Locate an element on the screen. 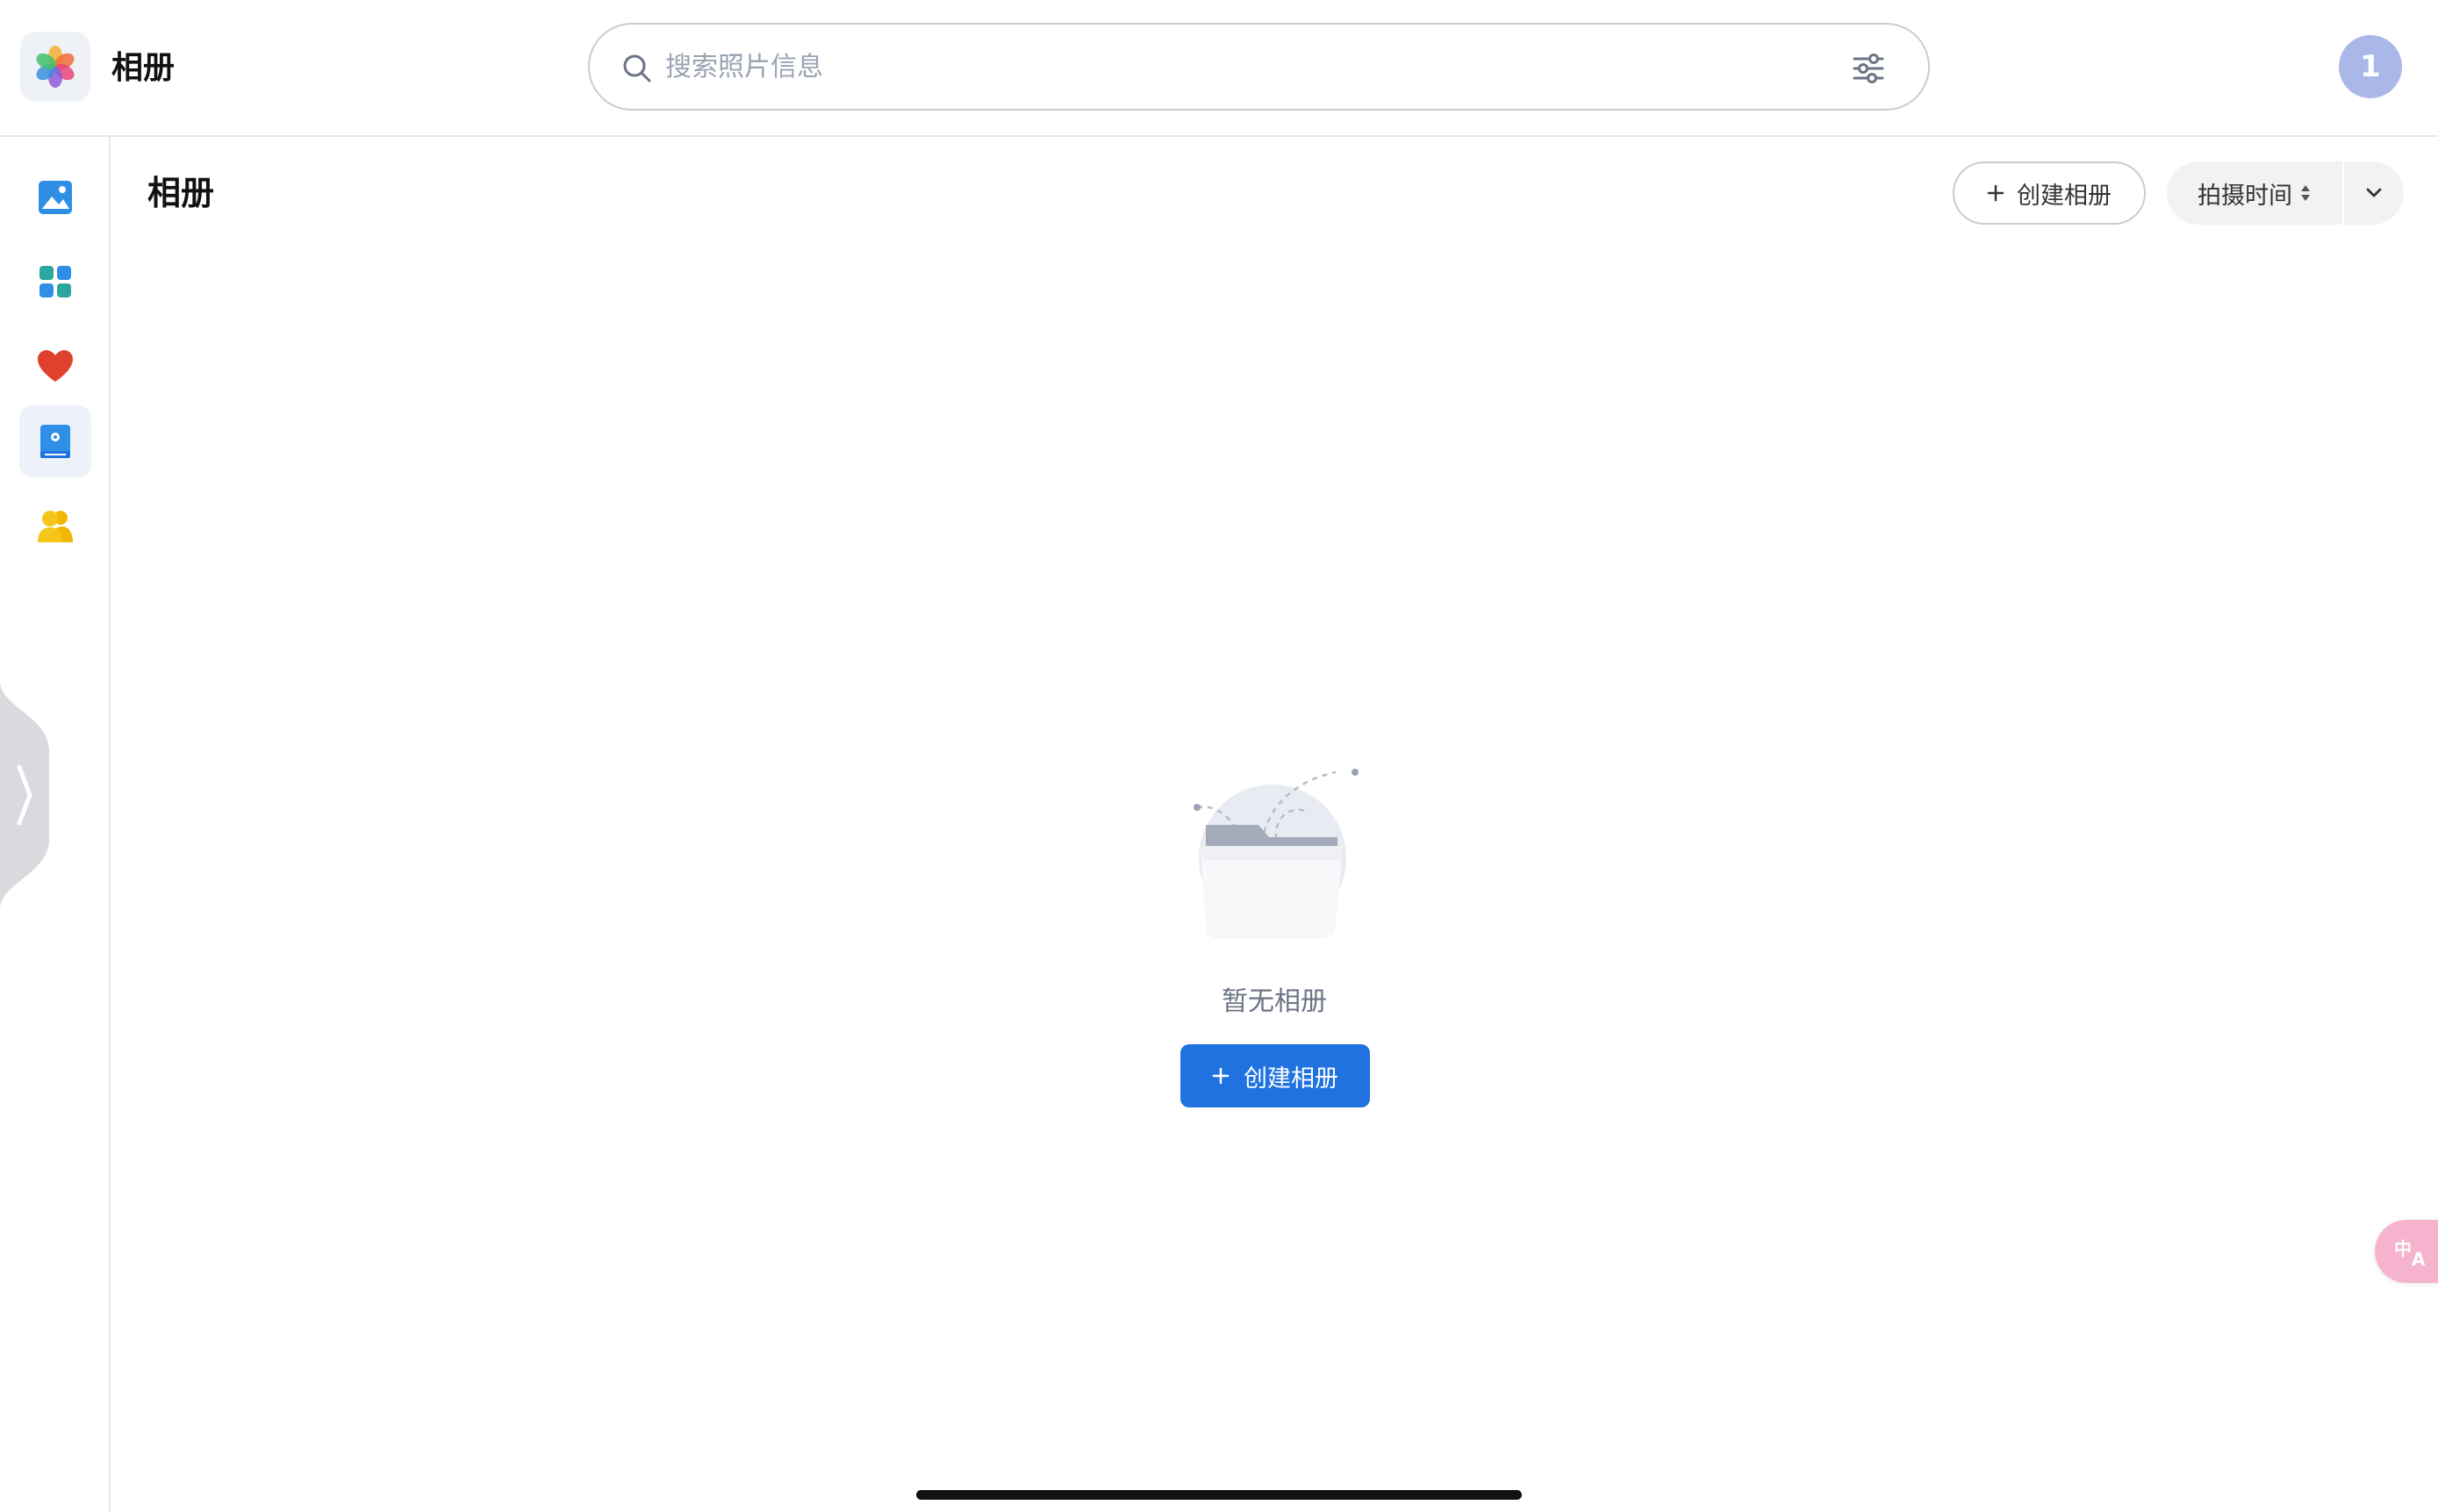  sort-updown-icon is located at coordinates (2305, 193).